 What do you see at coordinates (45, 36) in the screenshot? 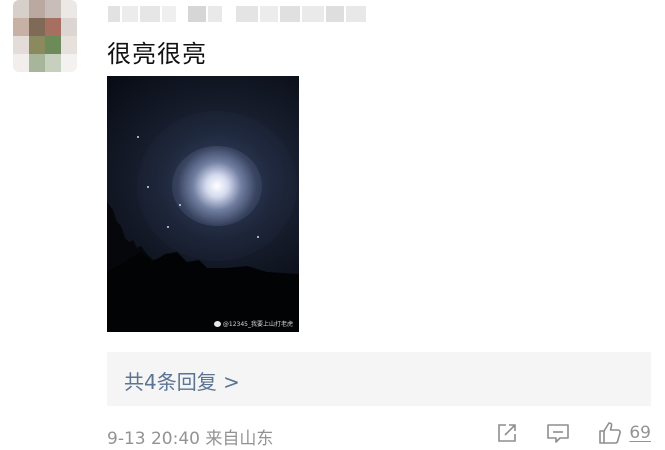
I see `avatar` at bounding box center [45, 36].